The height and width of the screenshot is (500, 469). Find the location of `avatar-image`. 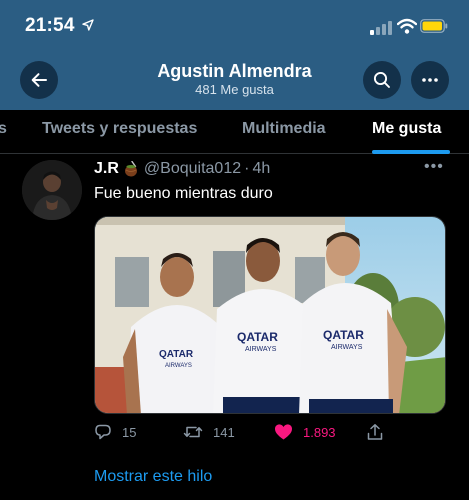

avatar-image is located at coordinates (52, 190).